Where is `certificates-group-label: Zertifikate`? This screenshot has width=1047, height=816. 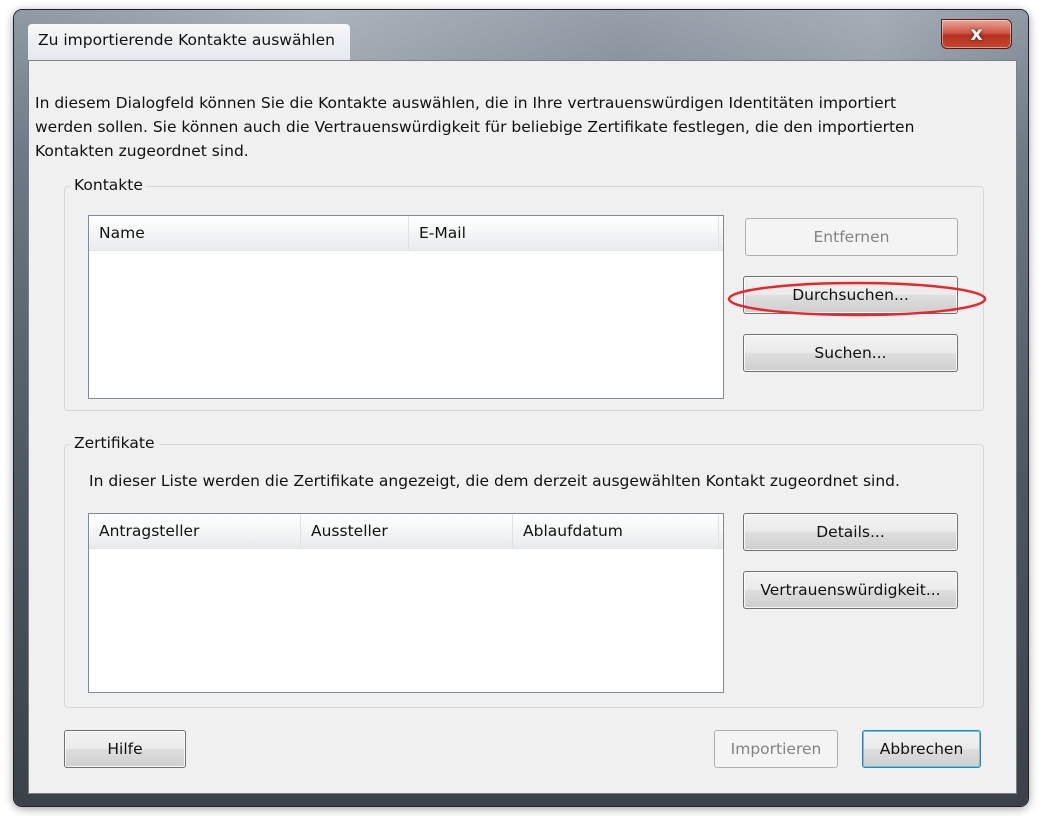 certificates-group-label: Zertifikate is located at coordinates (114, 443).